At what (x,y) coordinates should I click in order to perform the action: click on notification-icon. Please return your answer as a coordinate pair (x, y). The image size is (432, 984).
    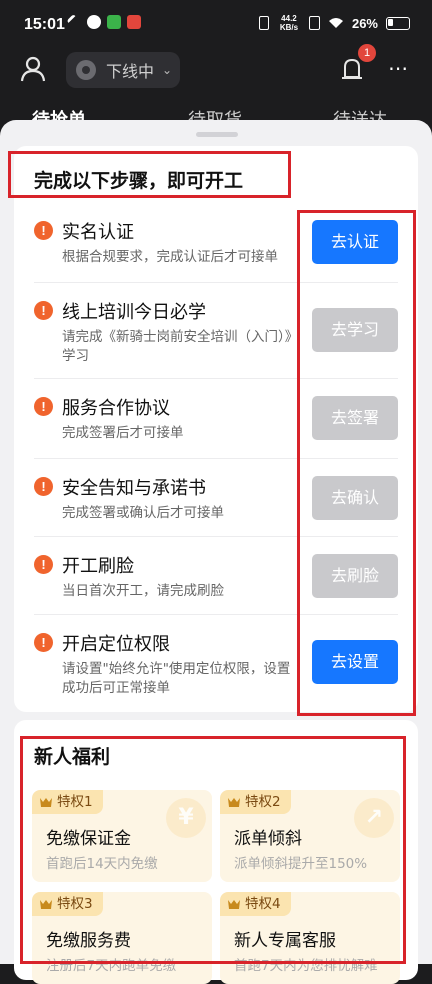
    Looking at the image, I should click on (352, 70).